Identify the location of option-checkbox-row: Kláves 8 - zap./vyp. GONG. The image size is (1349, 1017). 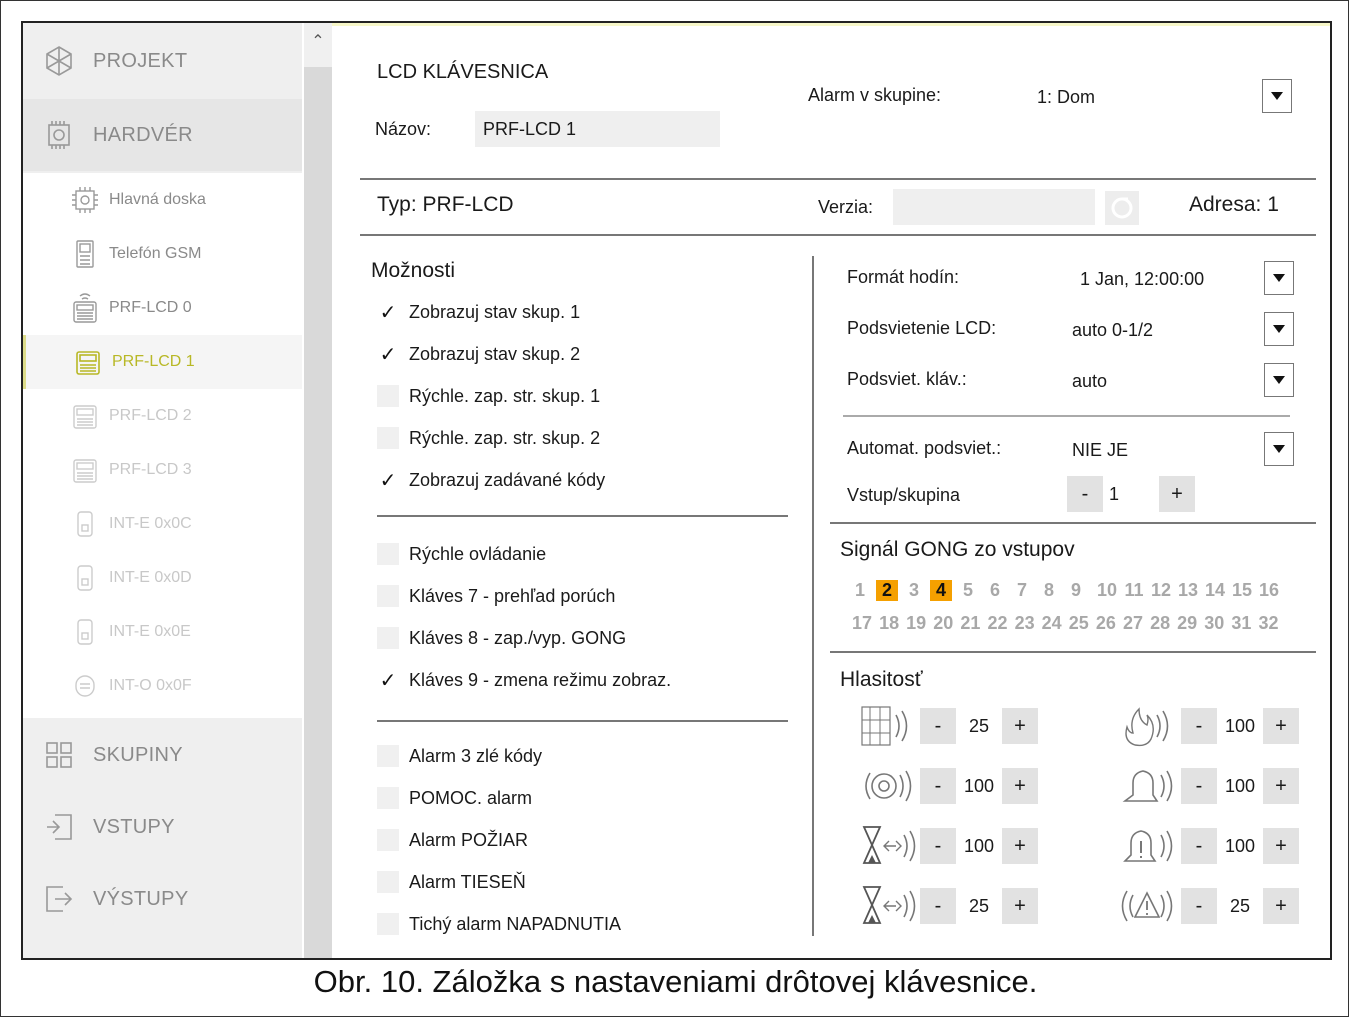
(501, 638).